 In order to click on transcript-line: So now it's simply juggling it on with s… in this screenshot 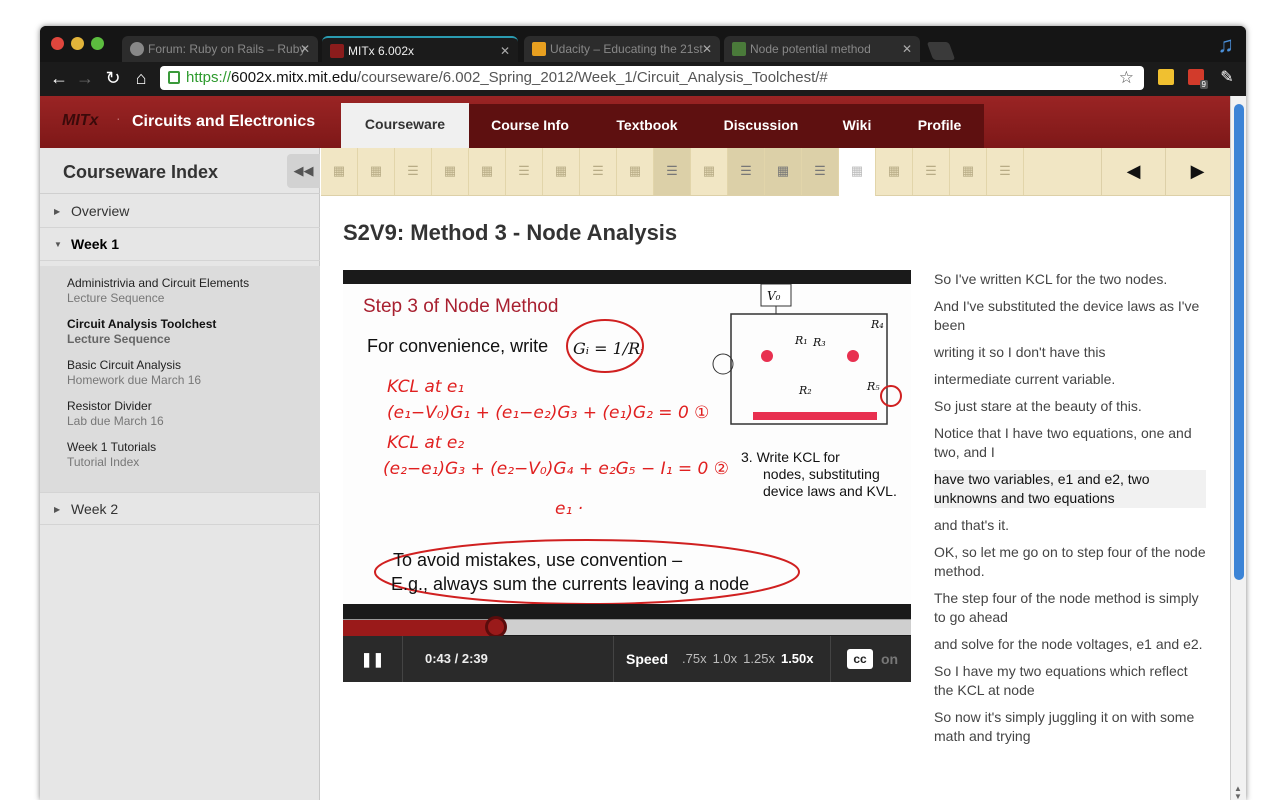, I will do `click(1070, 727)`.